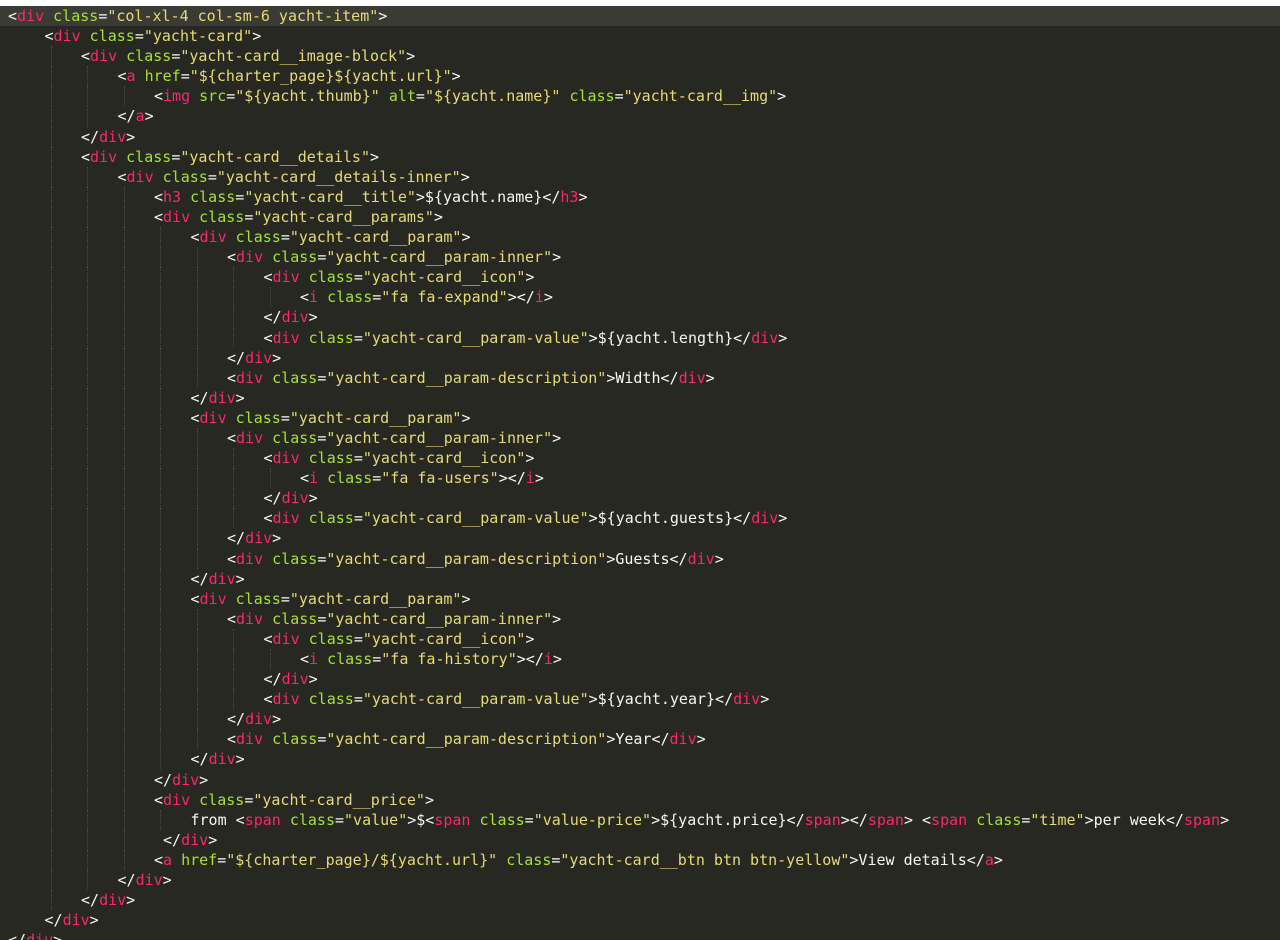 This screenshot has height=940, width=1280. What do you see at coordinates (439, 437) in the screenshot?
I see `code-token: "yacht-card__param-inner"` at bounding box center [439, 437].